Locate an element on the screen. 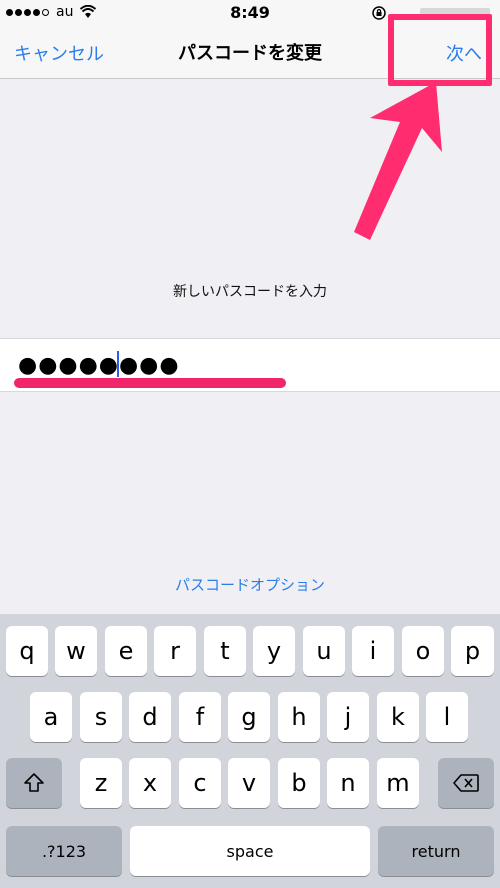 The width and height of the screenshot is (500, 888). passcode-dots: ●●●●●●●● is located at coordinates (99, 365).